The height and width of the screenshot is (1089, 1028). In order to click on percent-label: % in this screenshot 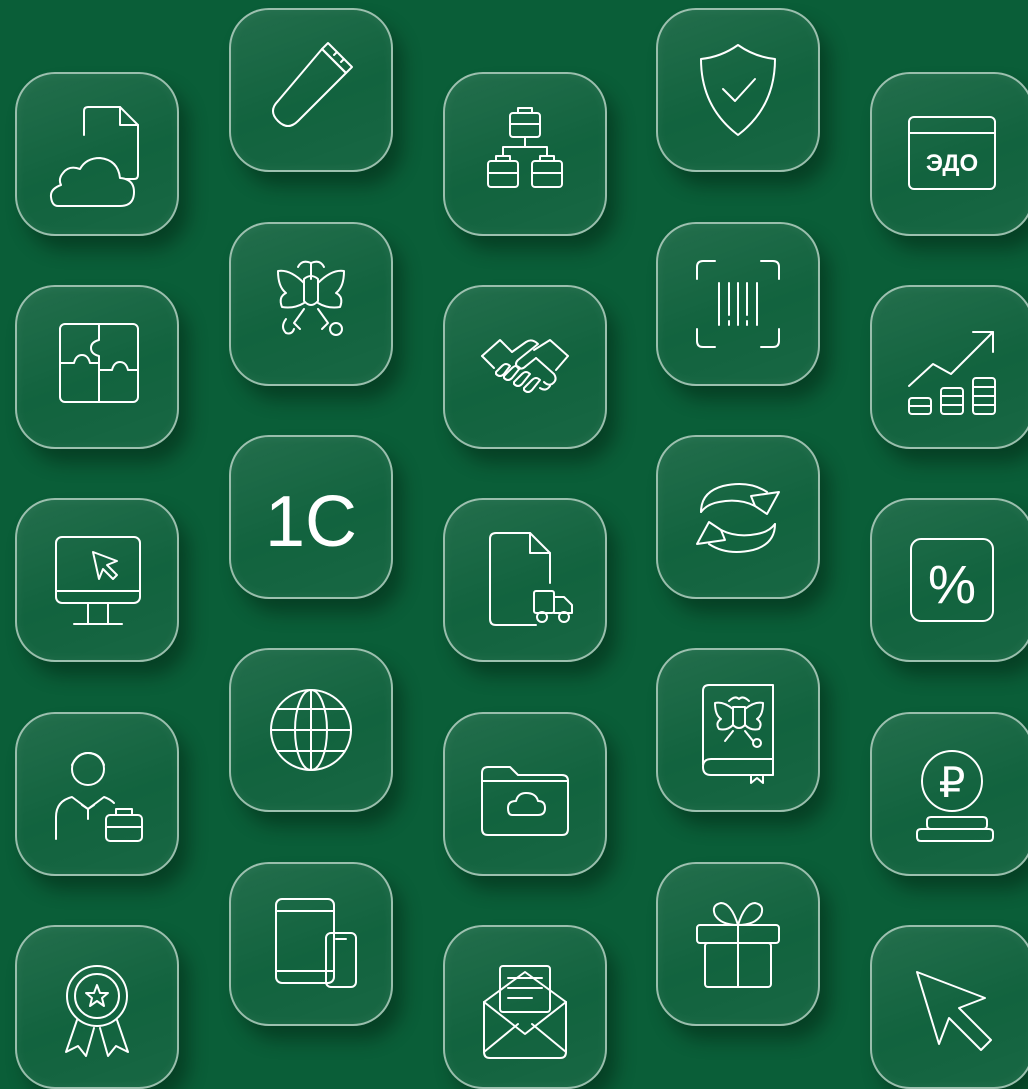, I will do `click(952, 585)`.